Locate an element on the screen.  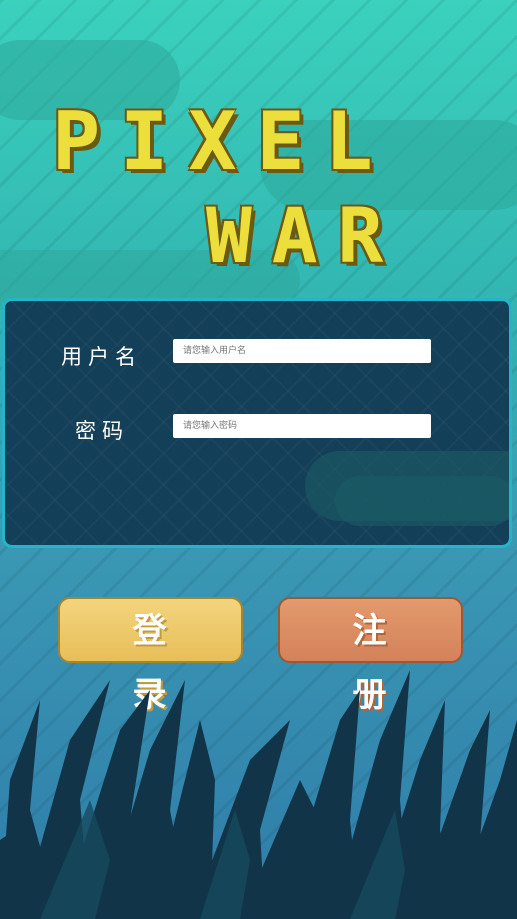
password-input is located at coordinates (302, 426).